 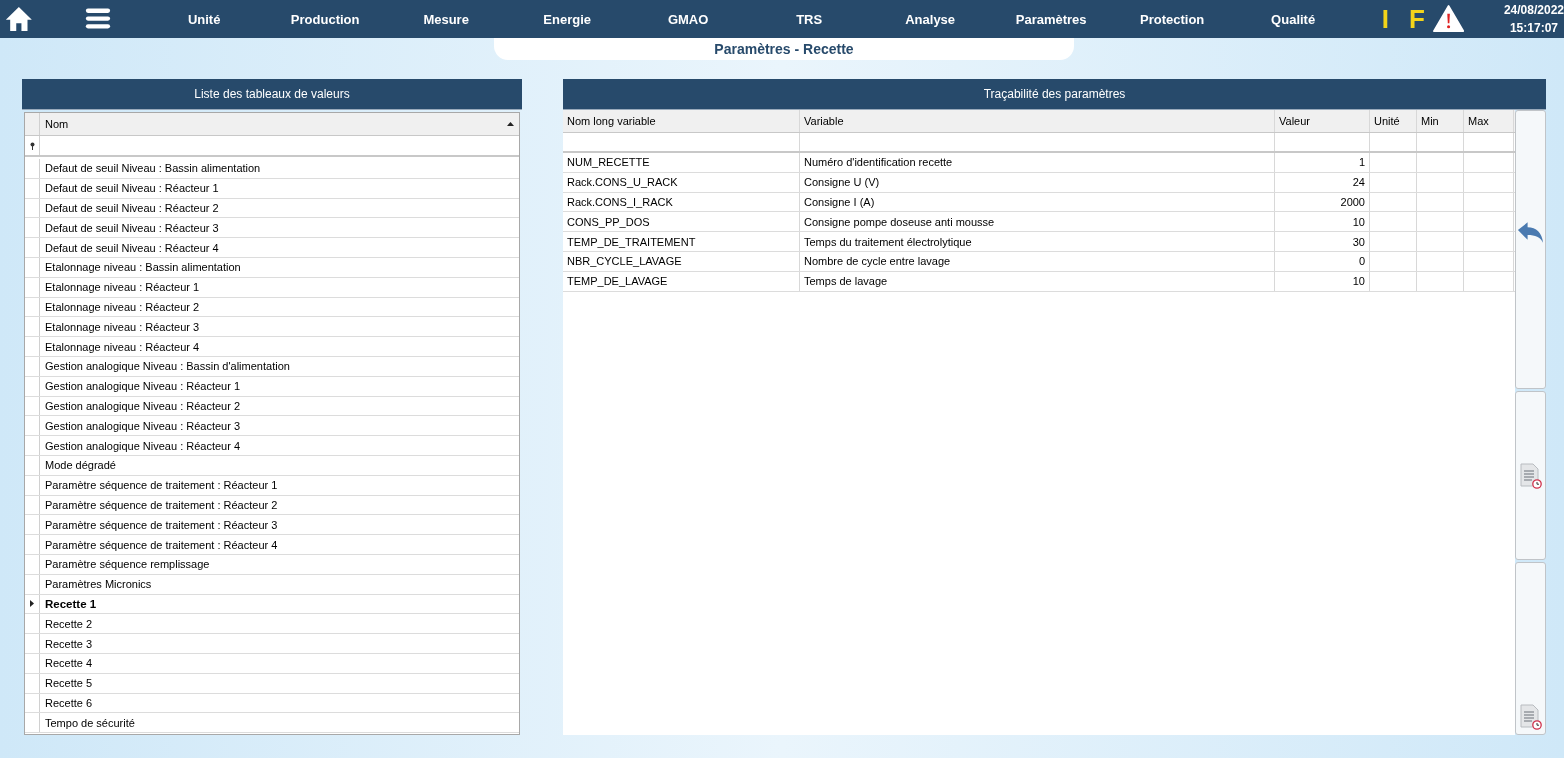 I want to click on column-header: Max, so click(x=1489, y=121).